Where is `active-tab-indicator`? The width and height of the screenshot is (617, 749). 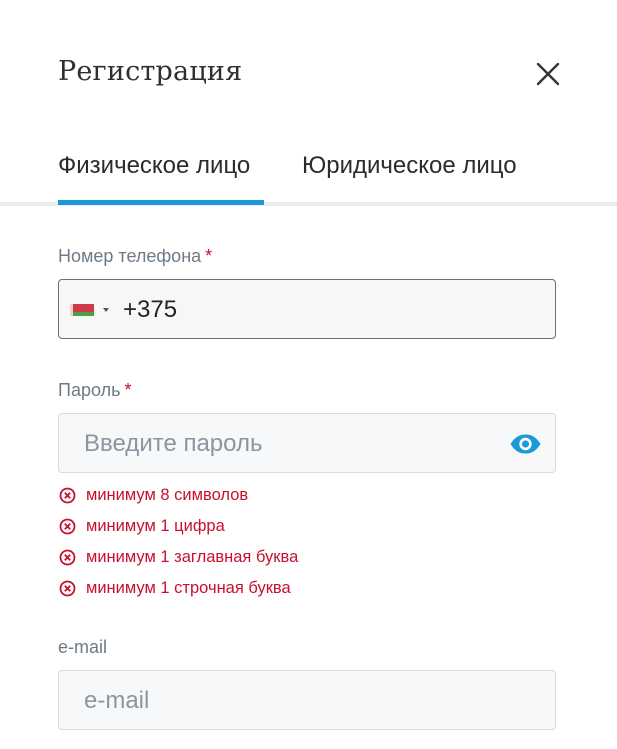
active-tab-indicator is located at coordinates (161, 202).